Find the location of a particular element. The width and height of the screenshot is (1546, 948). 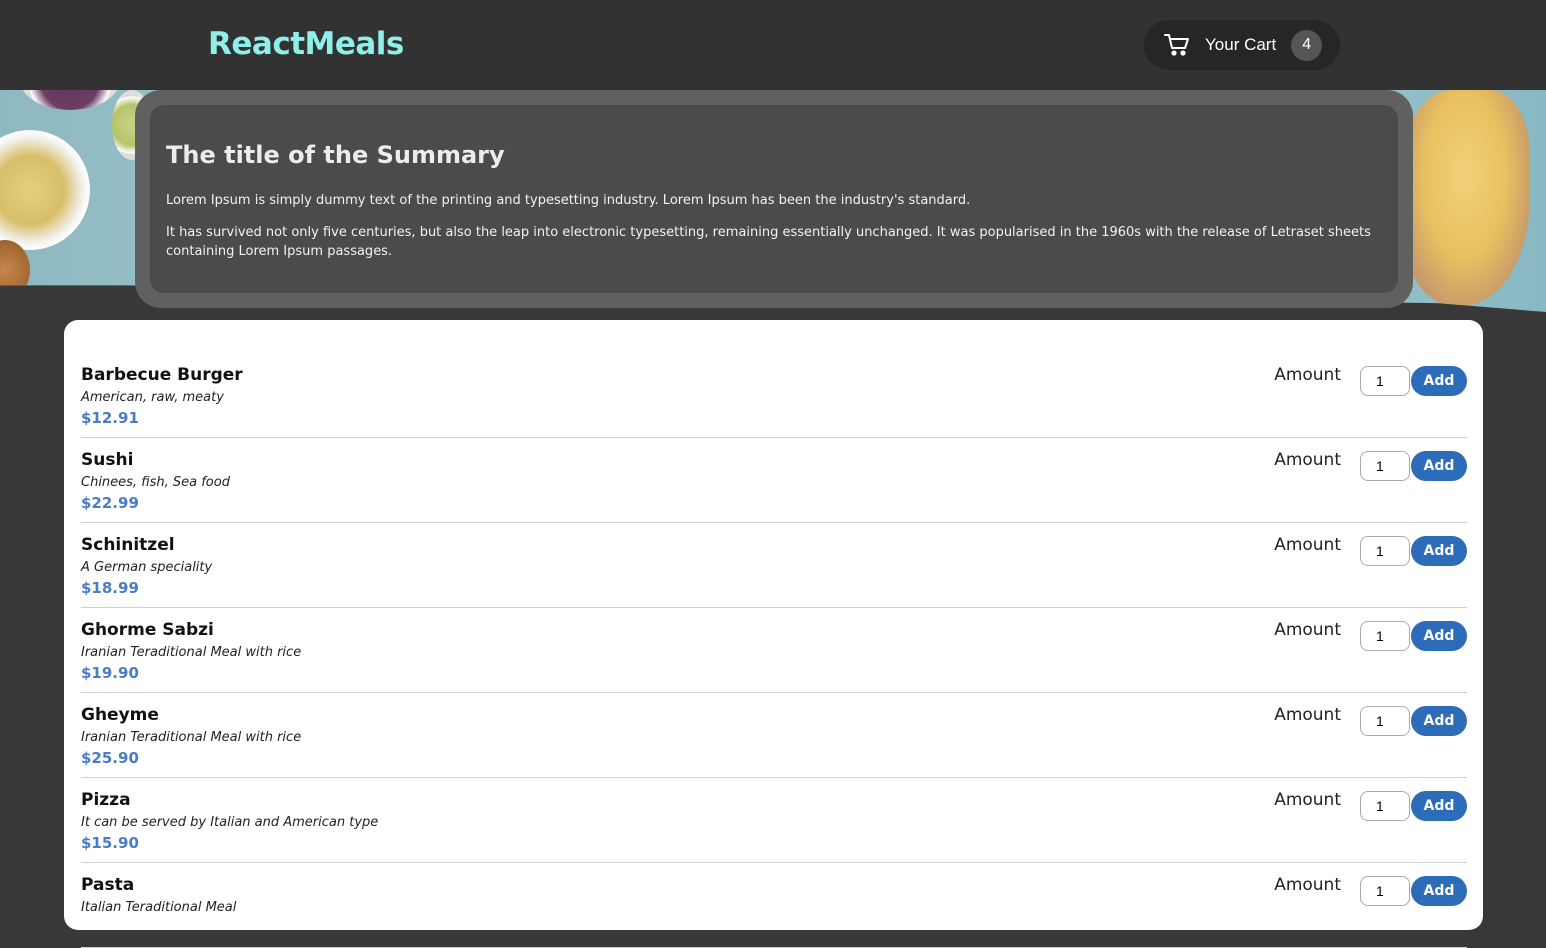

meal-price: $22.99 is located at coordinates (110, 503).